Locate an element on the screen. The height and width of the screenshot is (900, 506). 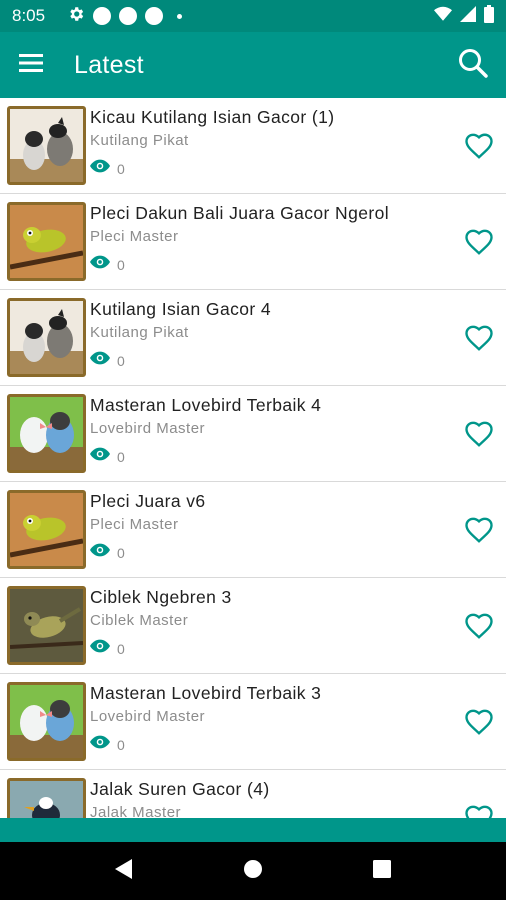
status-time: 8:05 is located at coordinates (29, 15).